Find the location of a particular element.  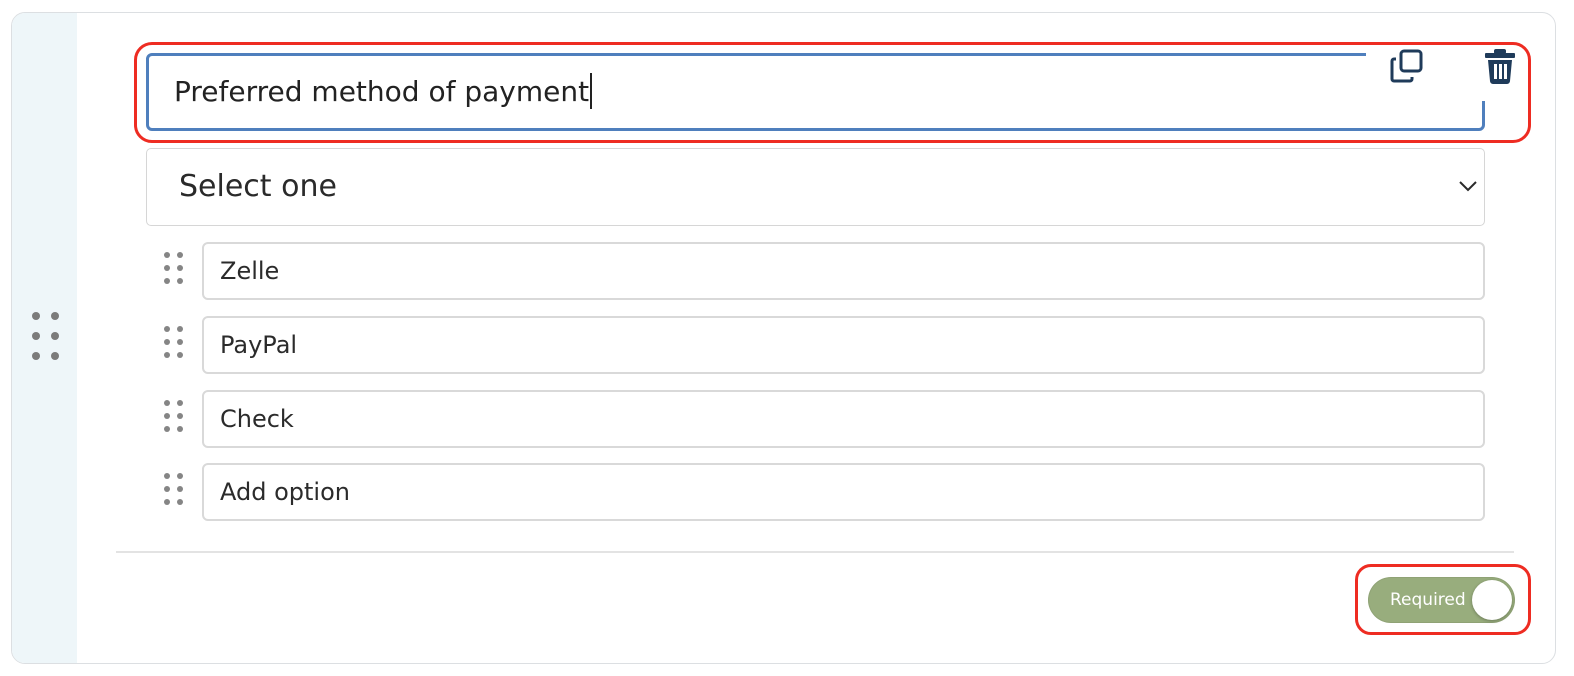

option-row-paypal: PayPal is located at coordinates (823, 345).